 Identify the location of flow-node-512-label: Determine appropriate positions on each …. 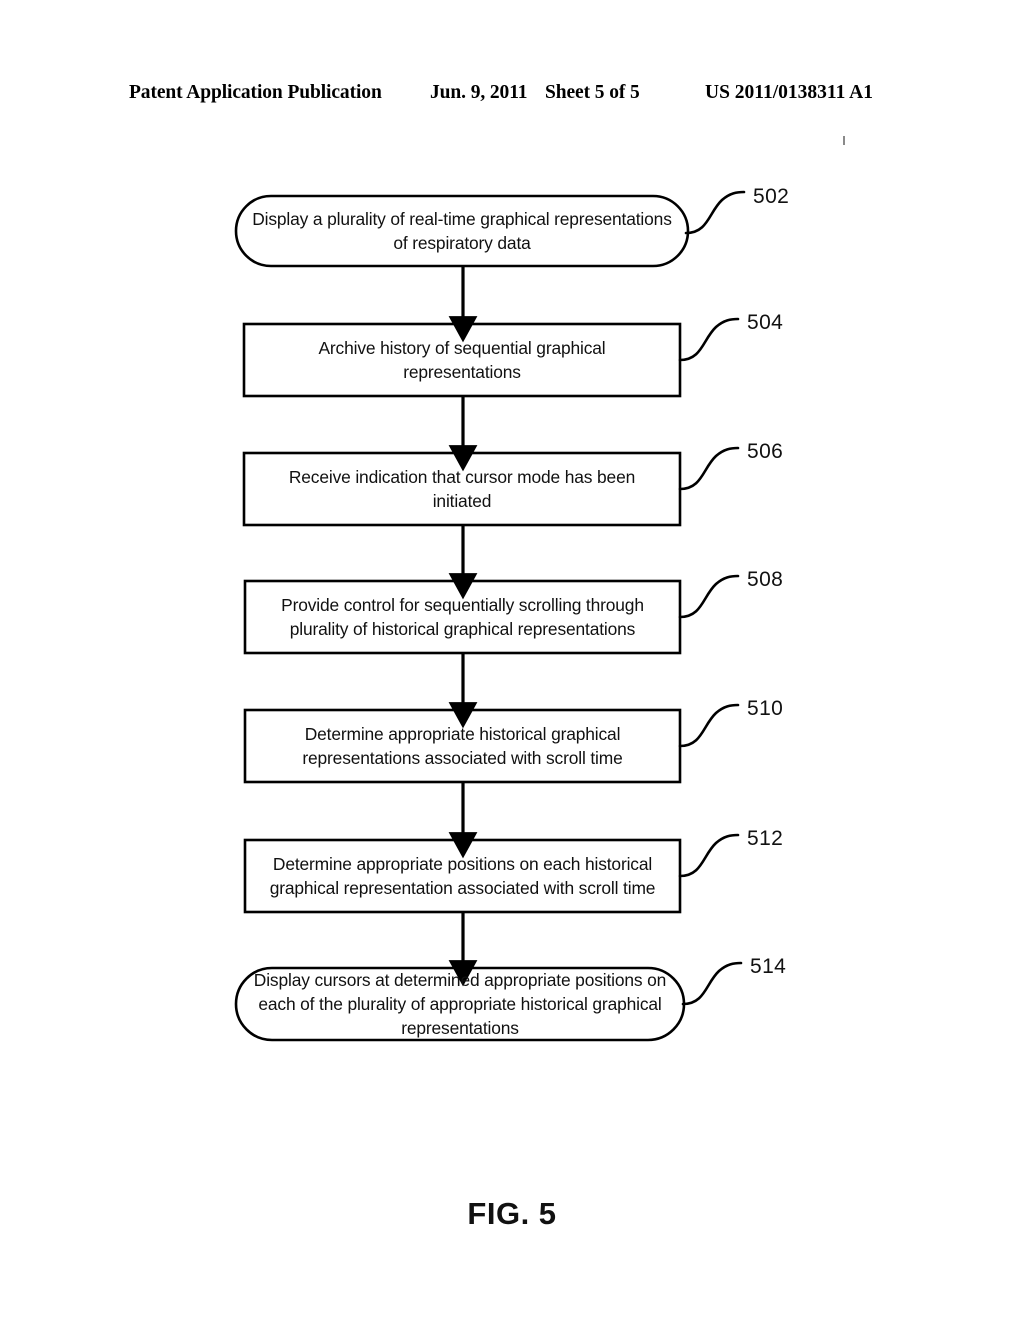
(462, 876).